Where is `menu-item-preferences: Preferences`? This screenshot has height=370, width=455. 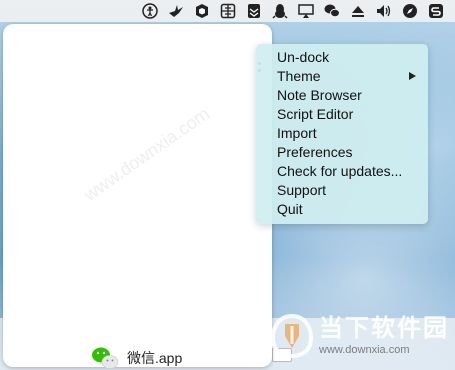
menu-item-preferences: Preferences is located at coordinates (342, 152).